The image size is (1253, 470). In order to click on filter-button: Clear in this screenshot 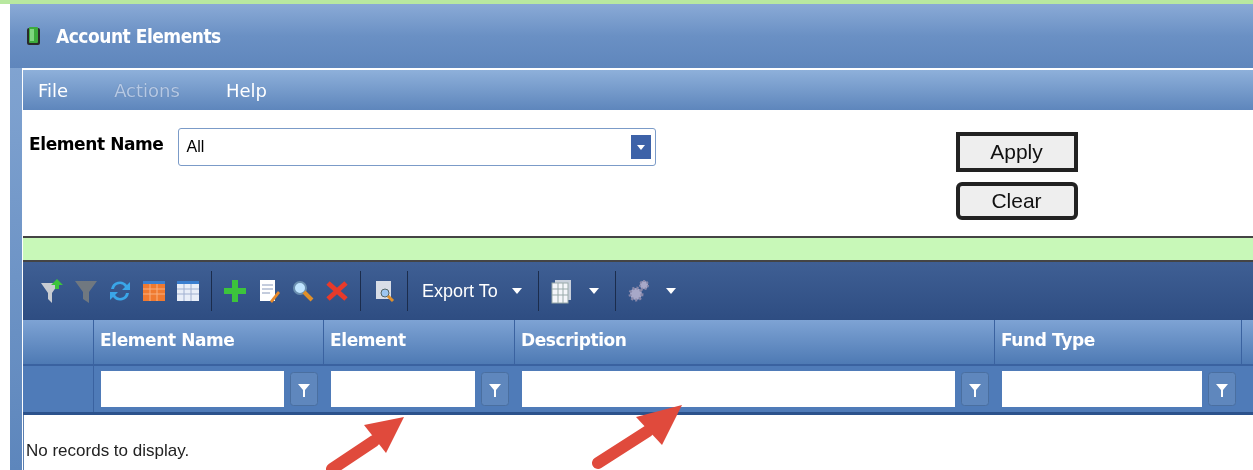, I will do `click(1016, 201)`.